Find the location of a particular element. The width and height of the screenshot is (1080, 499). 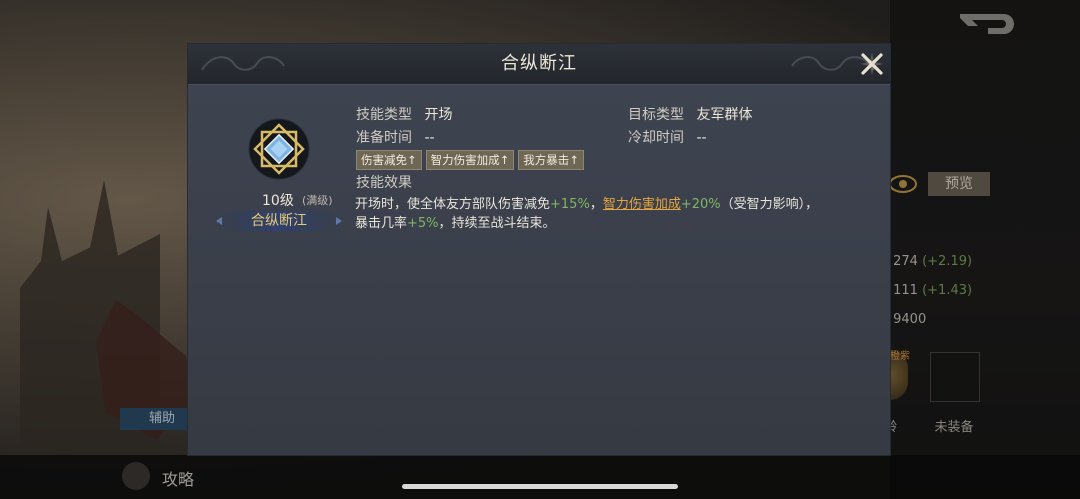

desc-text: 开场时，使全体友方部队伤害减免 is located at coordinates (453, 204).